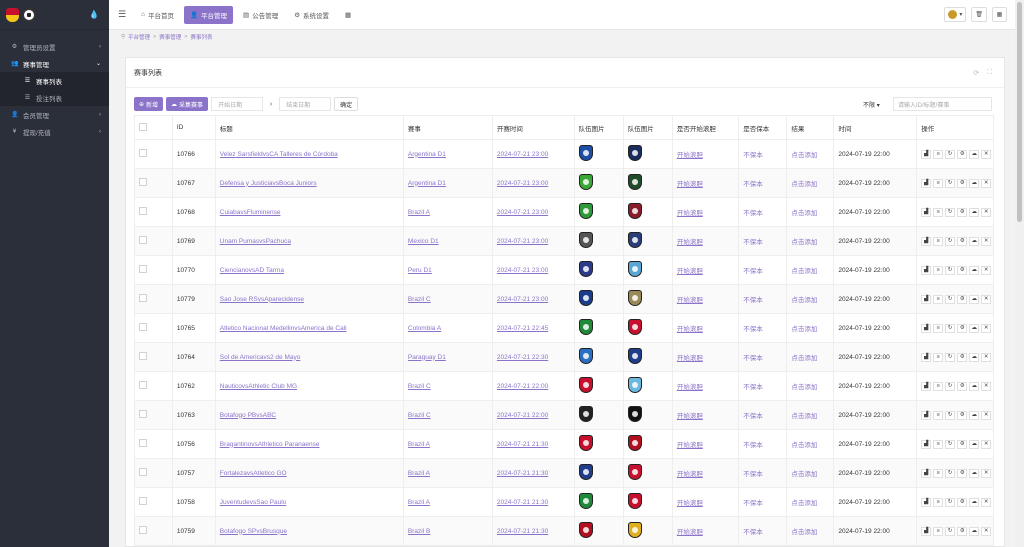 This screenshot has height=547, width=1024. Describe the element at coordinates (522, 531) in the screenshot. I see `row-start-link: 2024-07-21 21:30` at that location.